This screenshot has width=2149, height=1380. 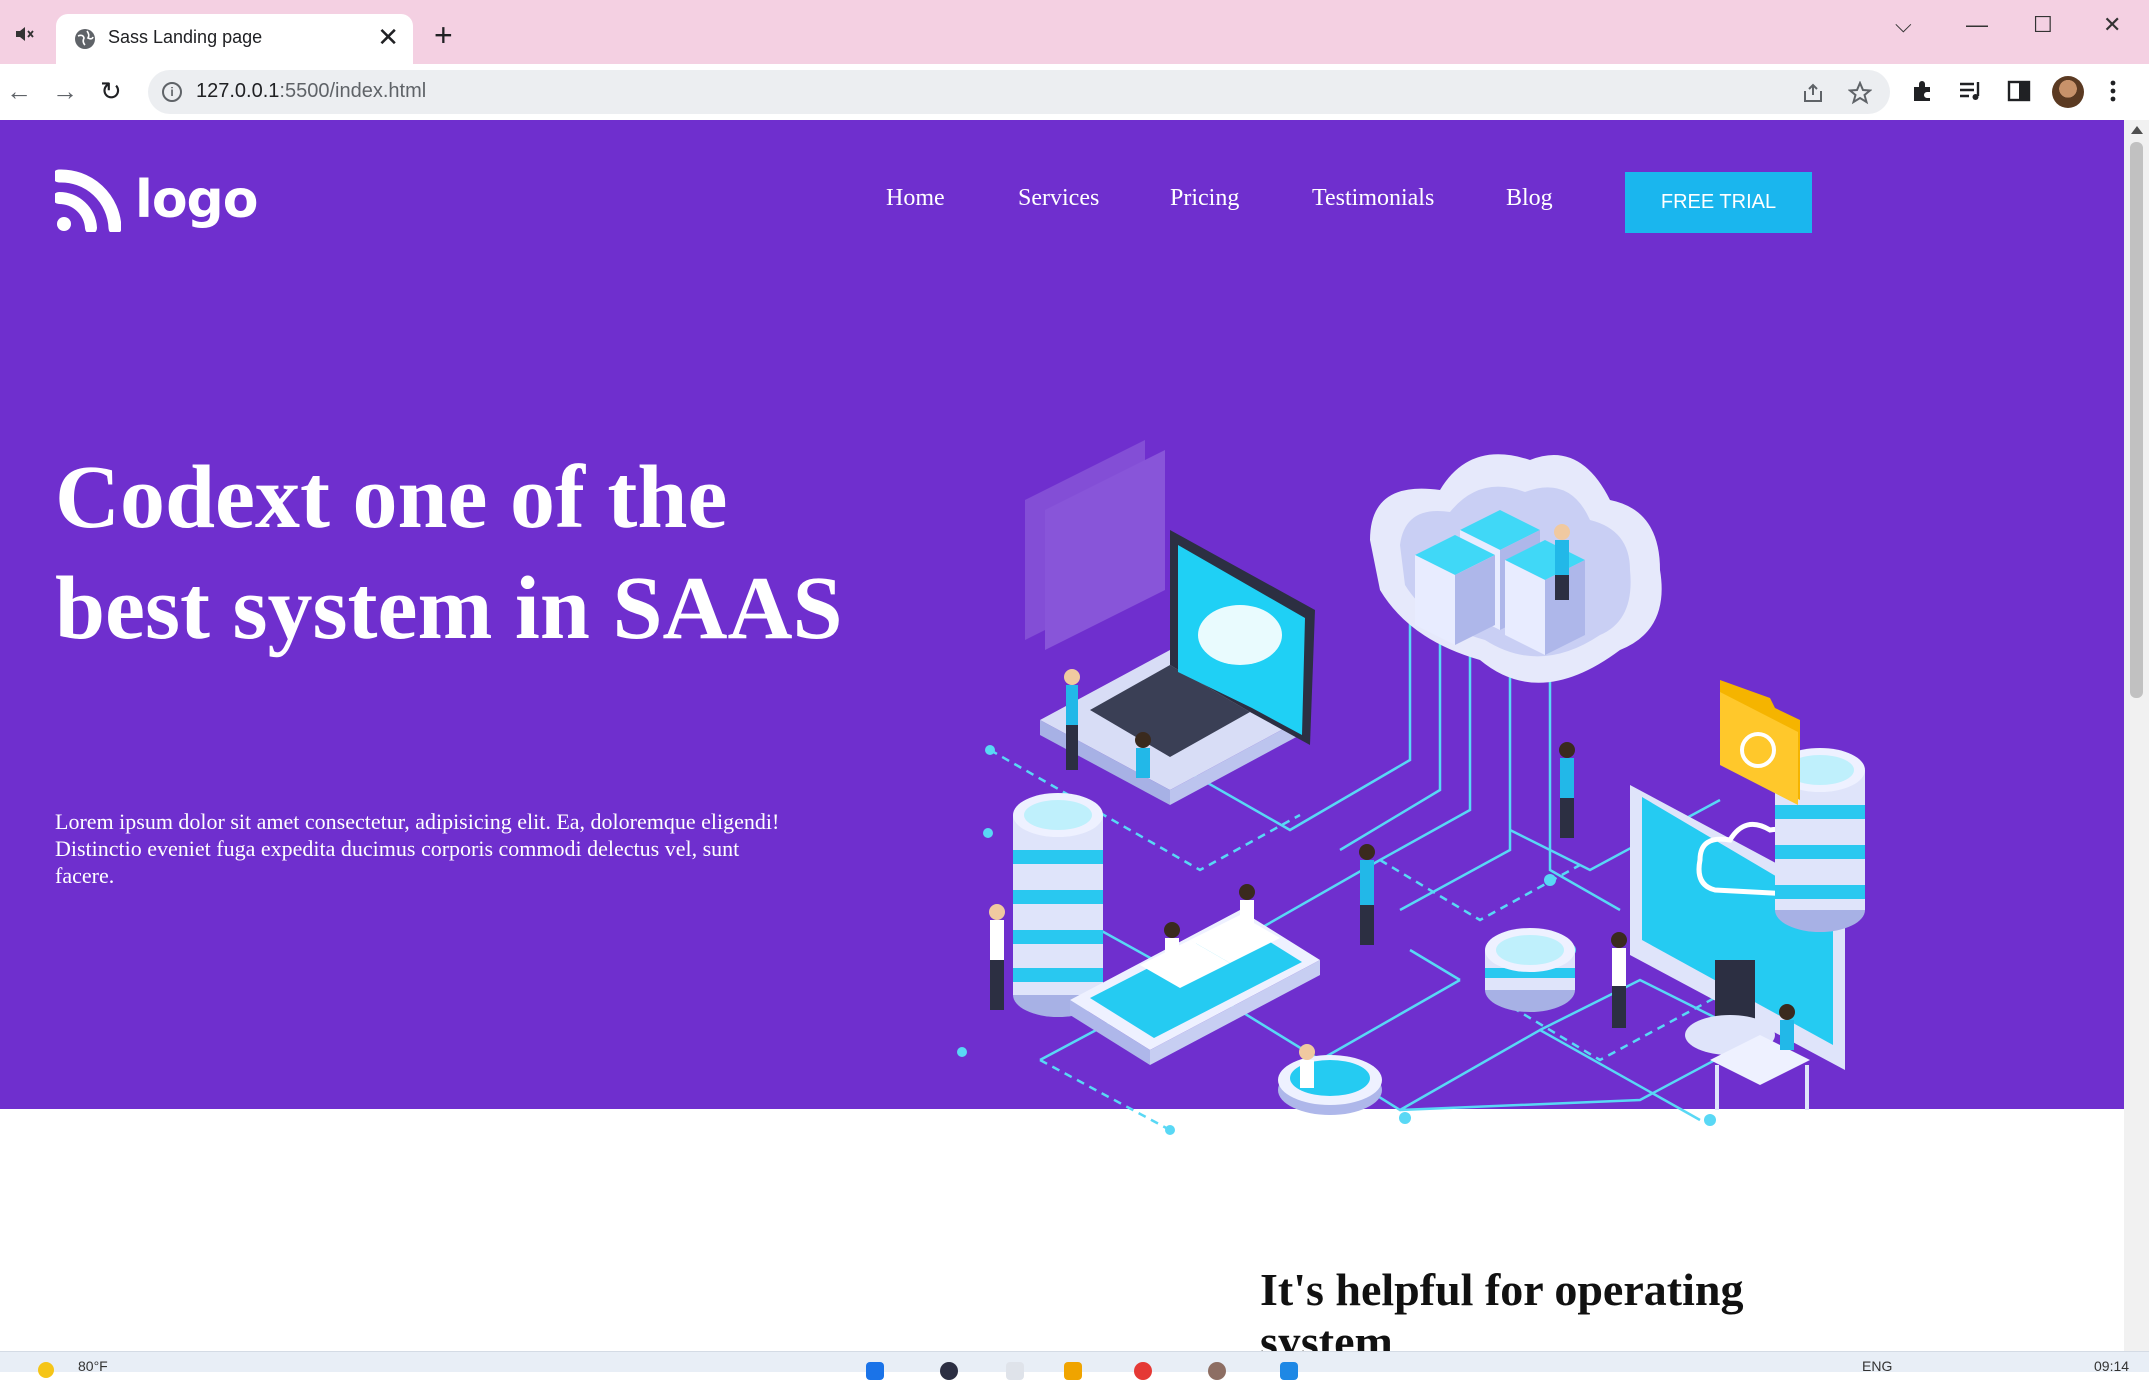 I want to click on weather-temp: 80°F, so click(x=93, y=1366).